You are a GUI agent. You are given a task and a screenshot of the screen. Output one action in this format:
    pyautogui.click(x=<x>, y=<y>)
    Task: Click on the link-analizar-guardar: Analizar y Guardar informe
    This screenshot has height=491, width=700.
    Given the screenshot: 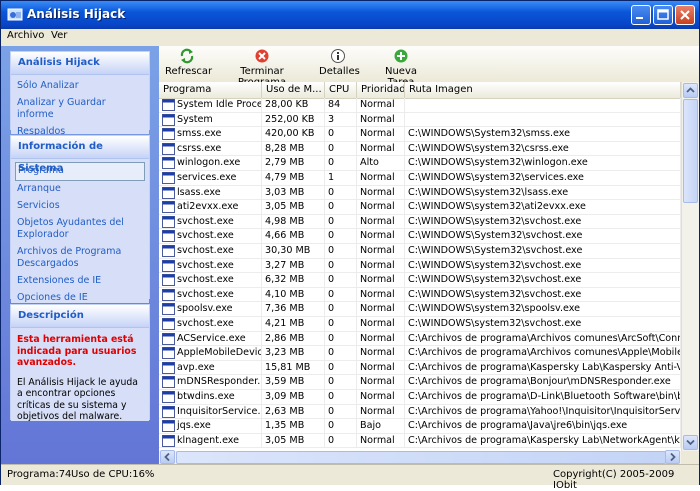 What is the action you would take?
    pyautogui.click(x=81, y=109)
    